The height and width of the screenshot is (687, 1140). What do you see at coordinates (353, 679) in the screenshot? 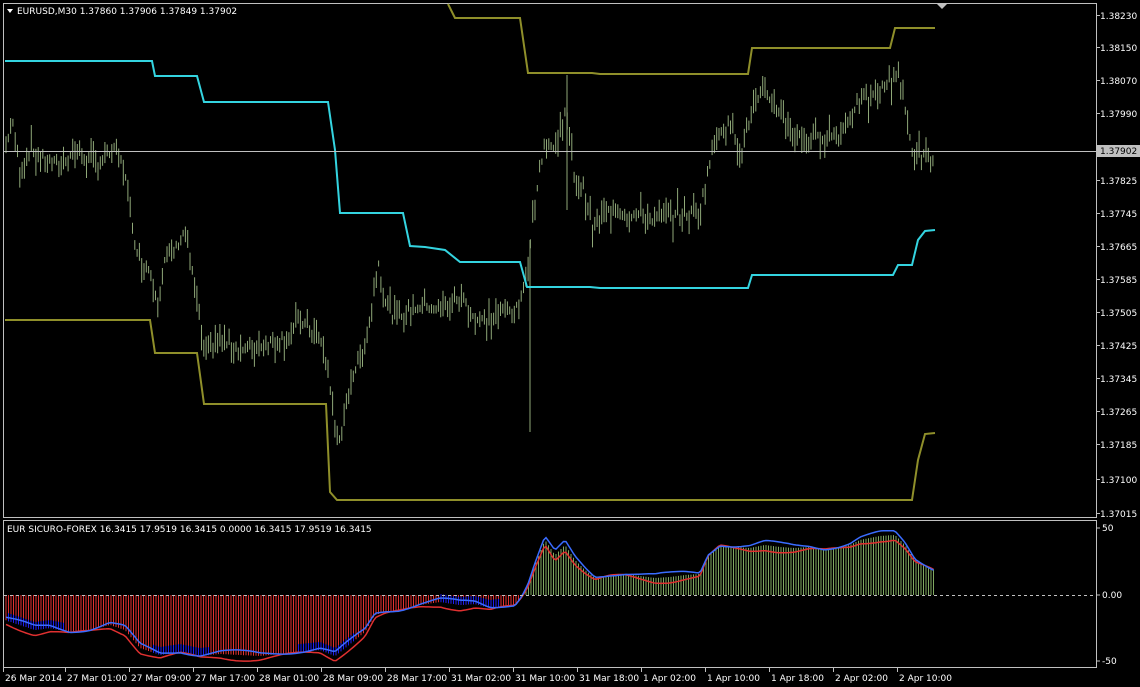
I see `time-tick-label: 28 Mar 09:00` at bounding box center [353, 679].